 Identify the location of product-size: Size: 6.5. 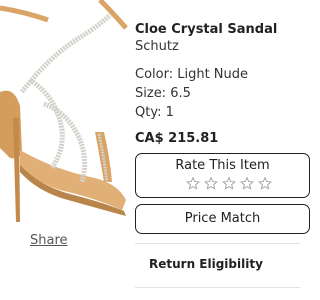
(163, 93).